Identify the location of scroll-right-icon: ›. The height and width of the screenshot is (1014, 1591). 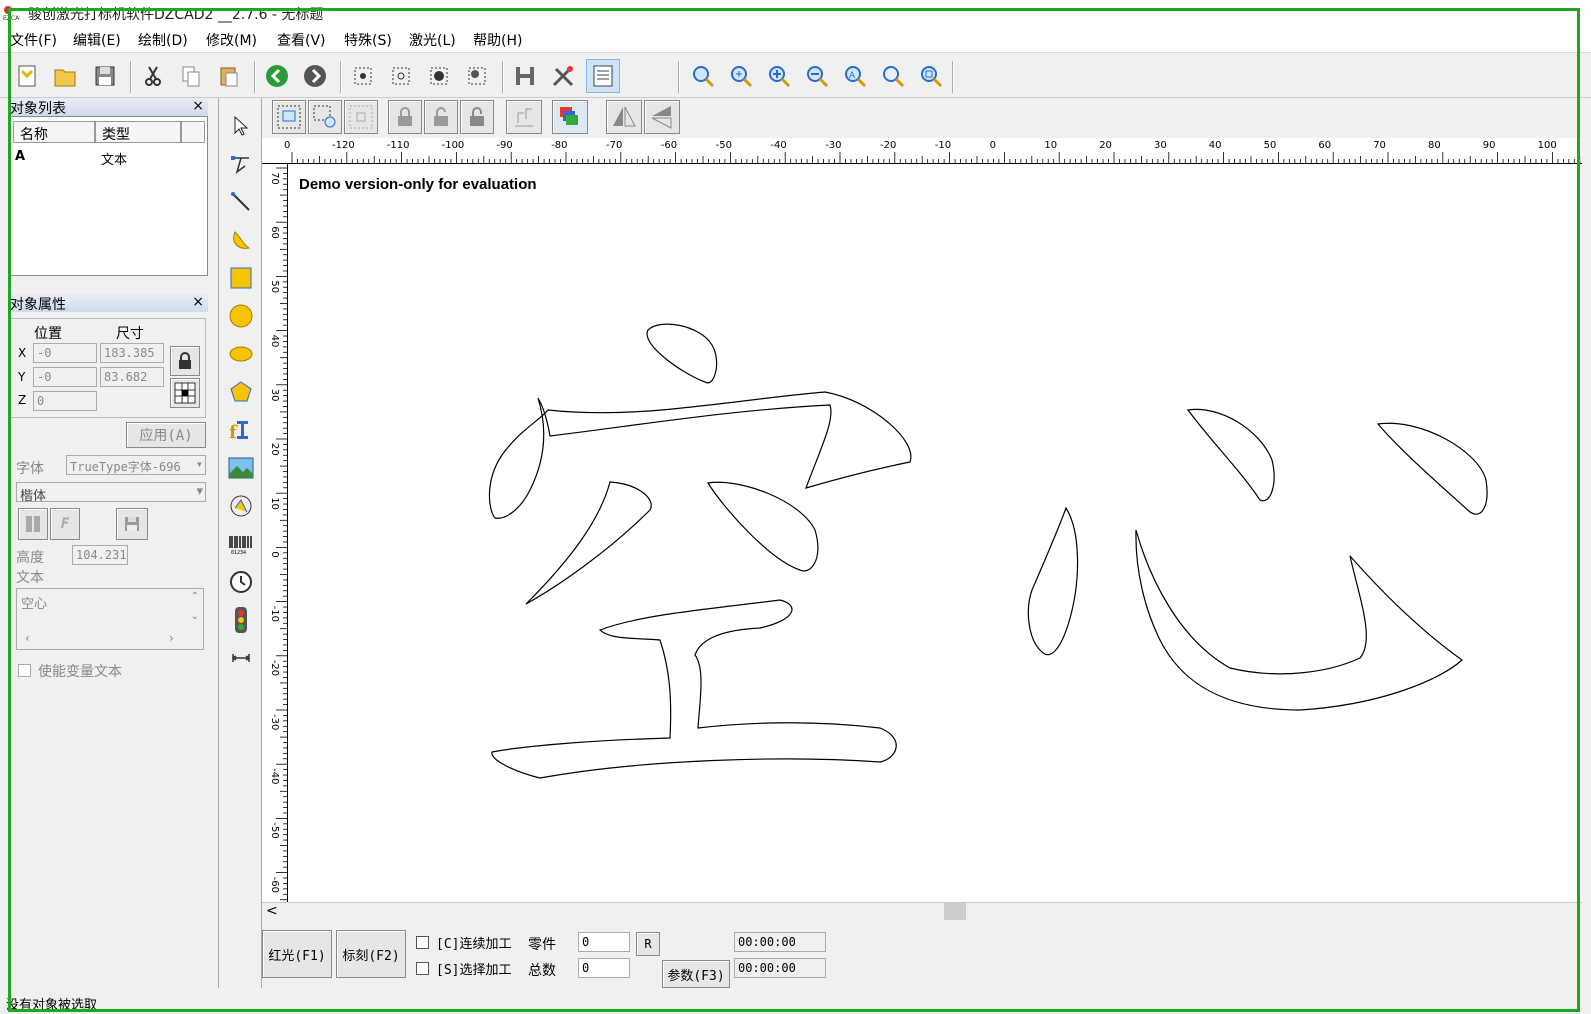
(171, 638).